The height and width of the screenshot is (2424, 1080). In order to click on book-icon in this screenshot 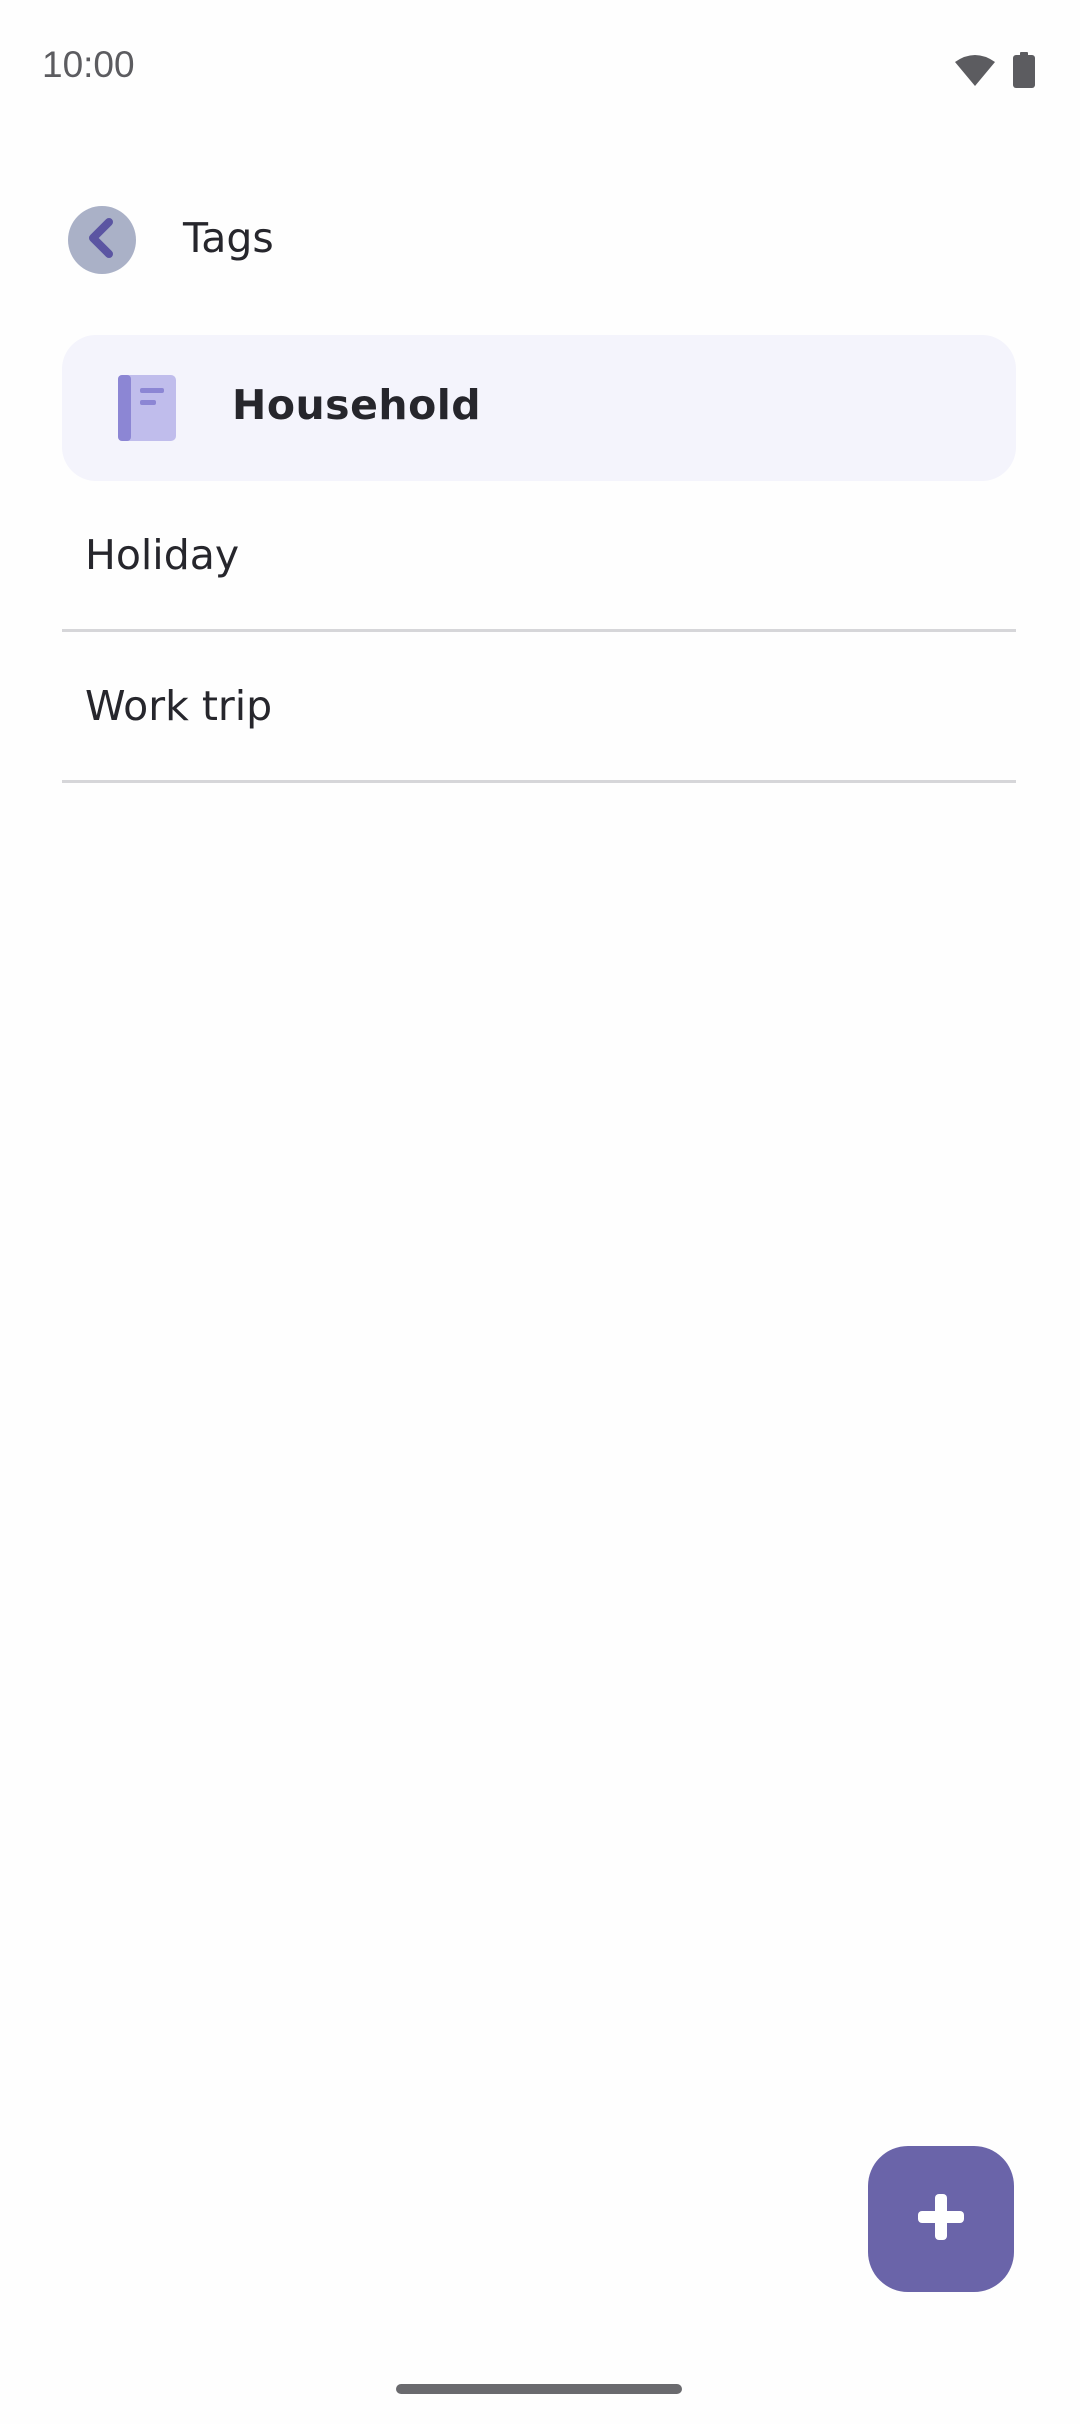, I will do `click(147, 410)`.